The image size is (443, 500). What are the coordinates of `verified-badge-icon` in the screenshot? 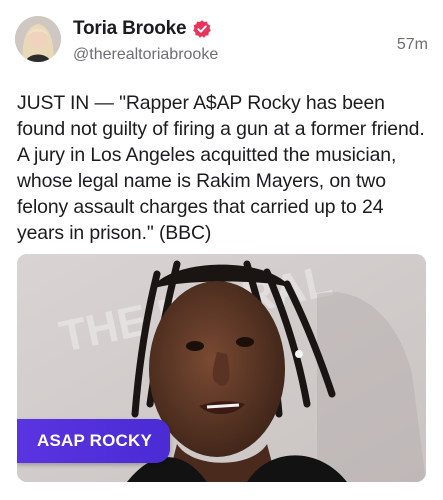 It's located at (202, 29).